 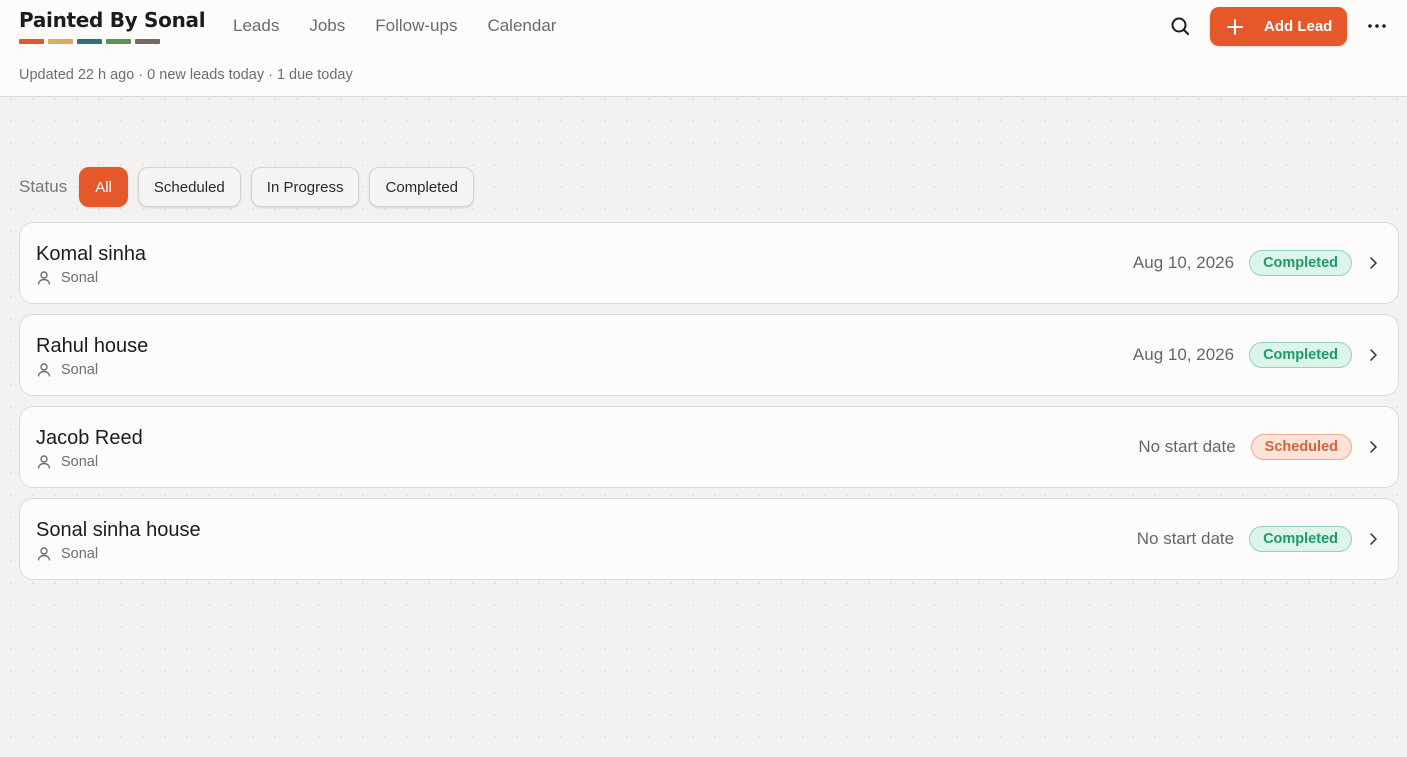 I want to click on job-card: Jacob Reed Sonal No start date Scheduled, so click(x=709, y=447).